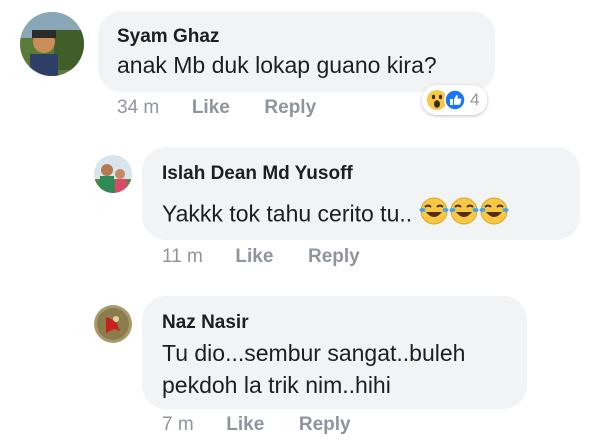  Describe the element at coordinates (138, 107) in the screenshot. I see `timestamp: 34 m` at that location.